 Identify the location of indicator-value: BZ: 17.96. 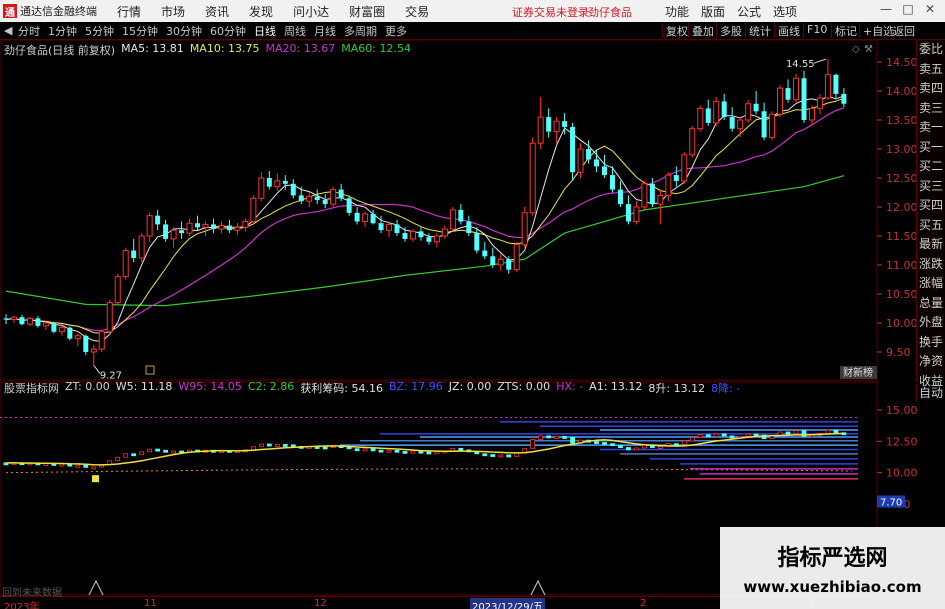
(415, 386).